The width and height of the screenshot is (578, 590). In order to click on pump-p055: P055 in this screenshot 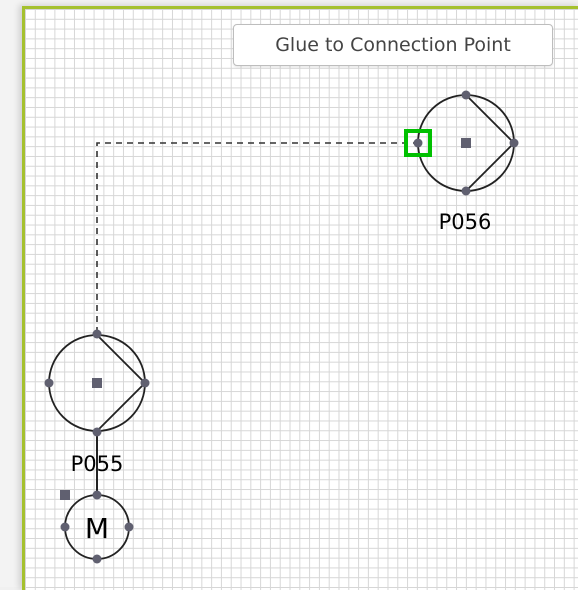, I will do `click(97, 403)`.